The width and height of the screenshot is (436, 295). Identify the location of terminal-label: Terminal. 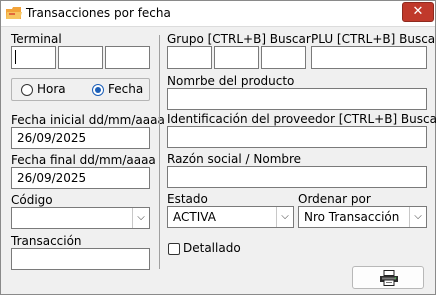
(36, 39).